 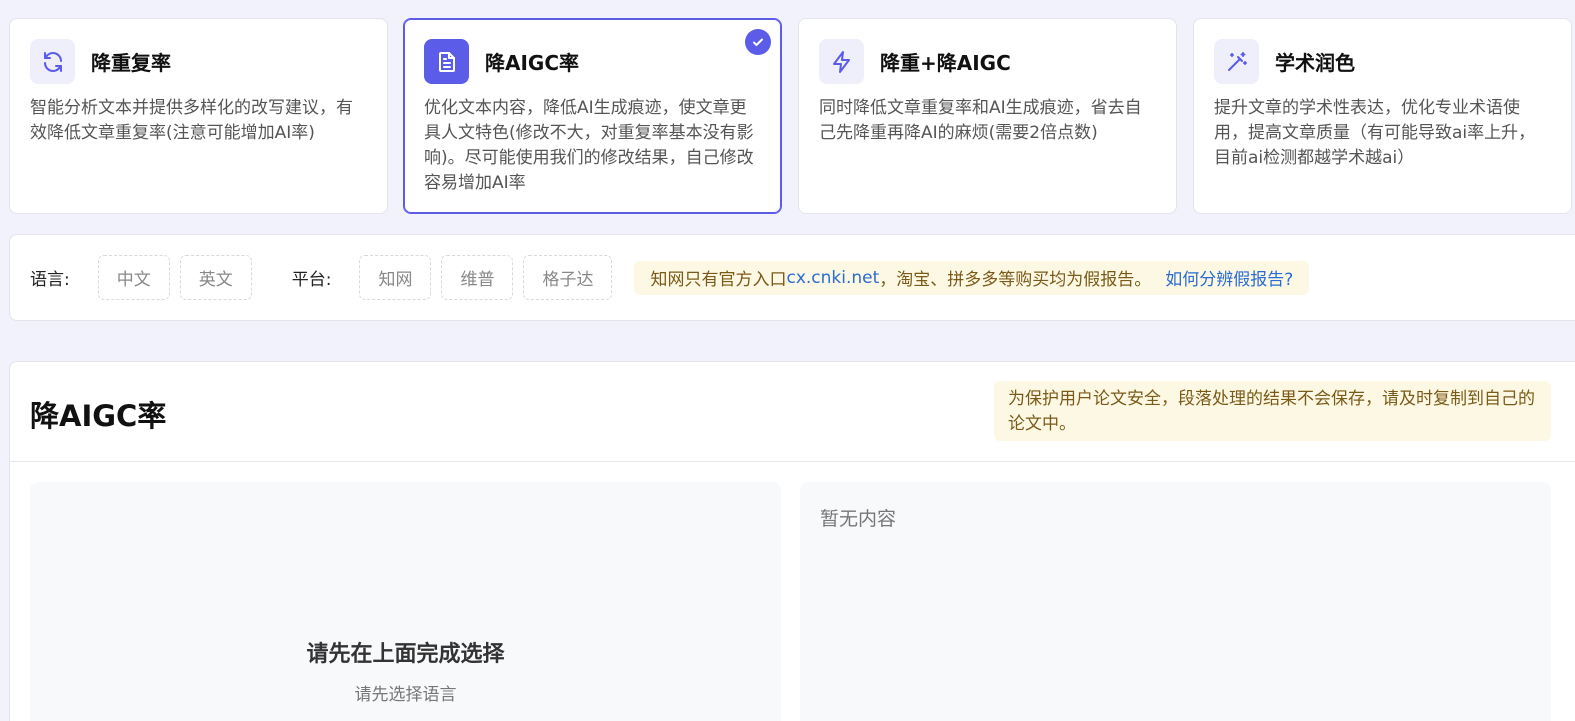 What do you see at coordinates (131, 63) in the screenshot?
I see `card-title: 降重复率` at bounding box center [131, 63].